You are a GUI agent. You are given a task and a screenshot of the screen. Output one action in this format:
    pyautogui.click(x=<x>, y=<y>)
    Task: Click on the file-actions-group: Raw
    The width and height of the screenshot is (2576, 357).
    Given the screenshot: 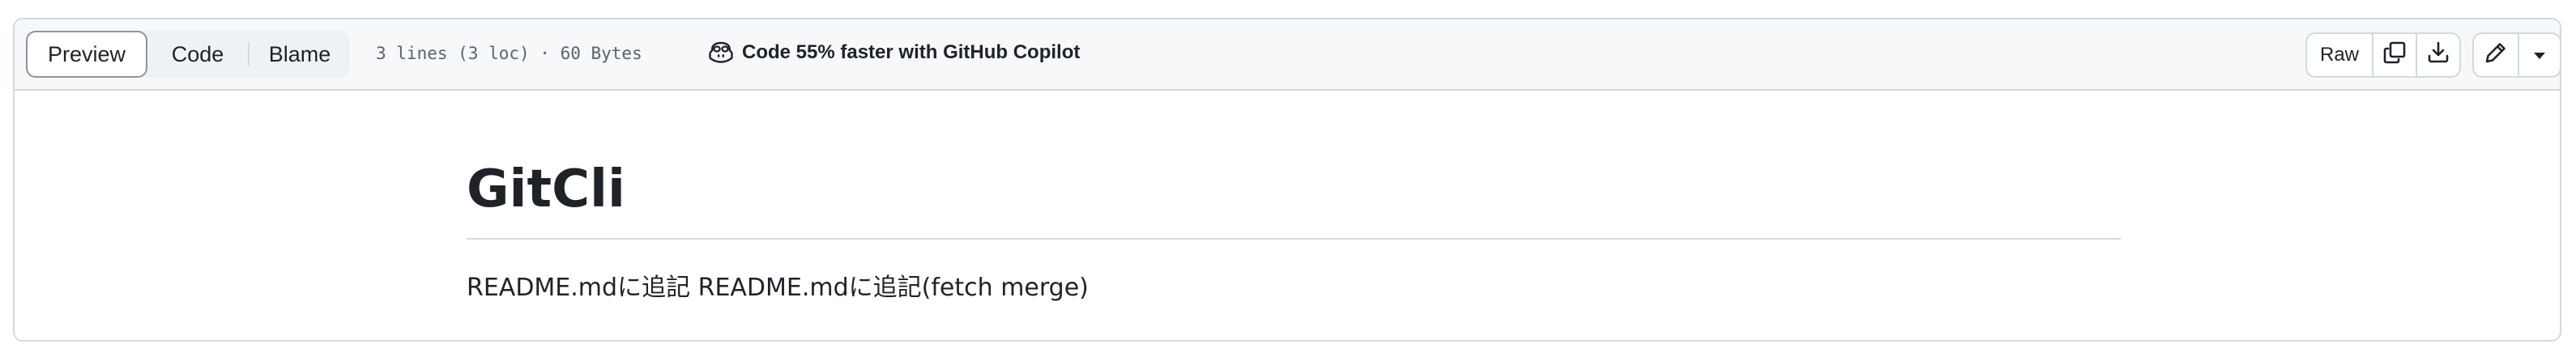 What is the action you would take?
    pyautogui.click(x=2383, y=55)
    